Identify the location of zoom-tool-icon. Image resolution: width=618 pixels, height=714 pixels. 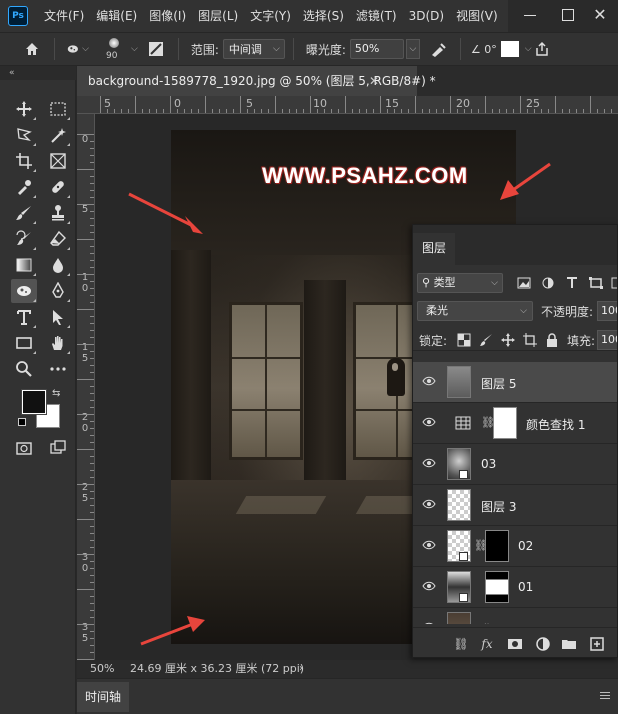
(24, 369).